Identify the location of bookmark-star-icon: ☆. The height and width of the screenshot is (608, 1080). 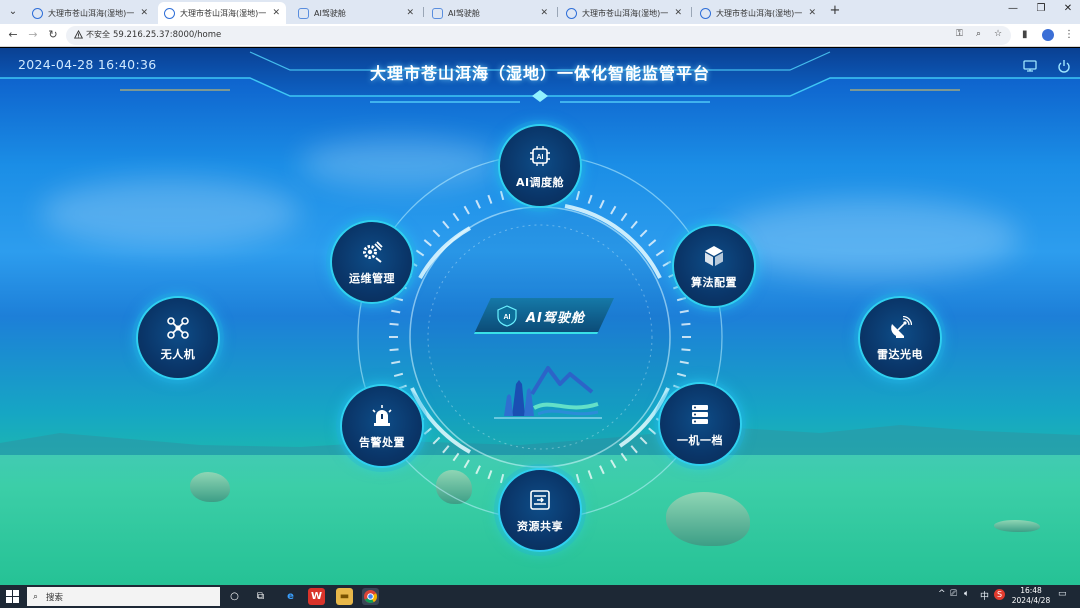
(998, 34).